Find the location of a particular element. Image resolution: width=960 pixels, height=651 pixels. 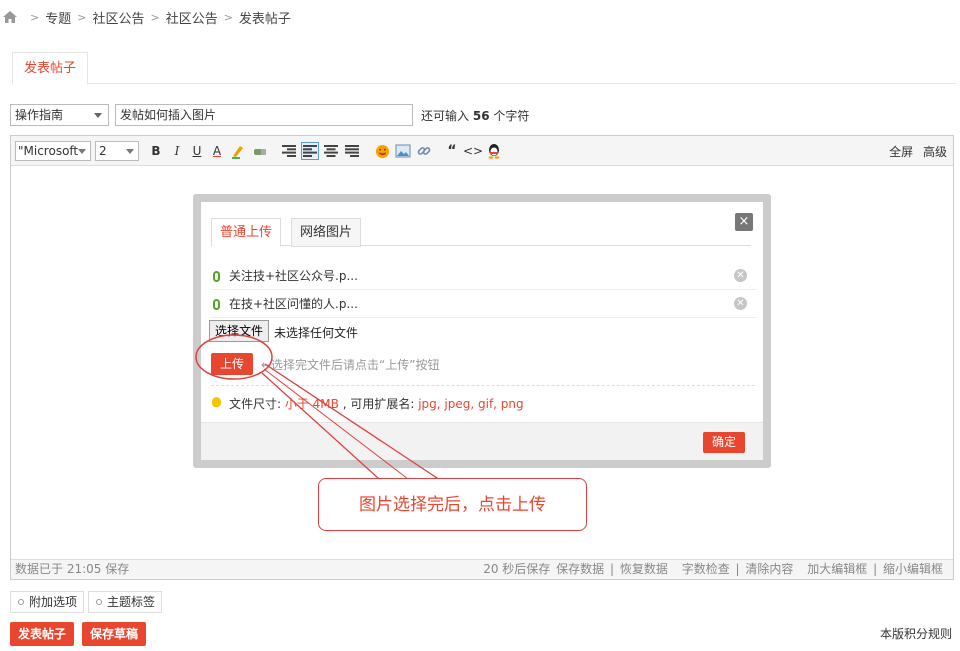

thread-type-select: 操作指南 is located at coordinates (59, 115).